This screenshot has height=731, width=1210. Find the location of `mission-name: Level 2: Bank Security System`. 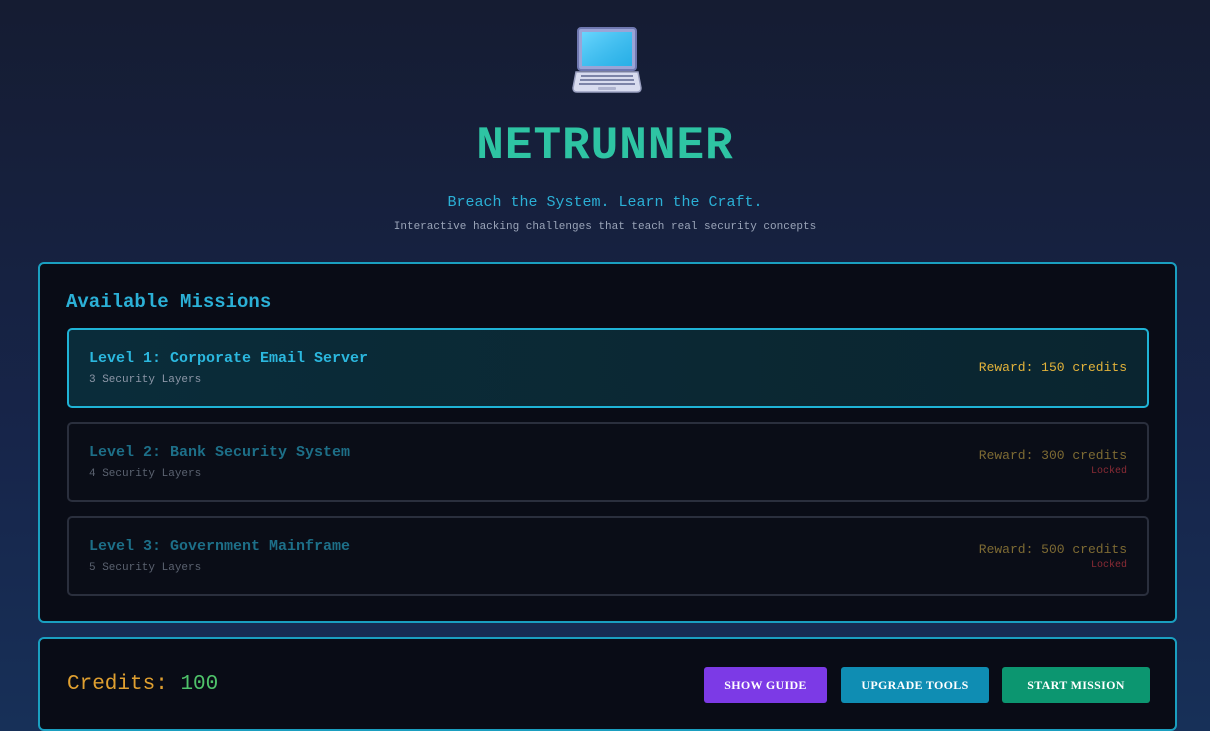

mission-name: Level 2: Bank Security System is located at coordinates (220, 452).